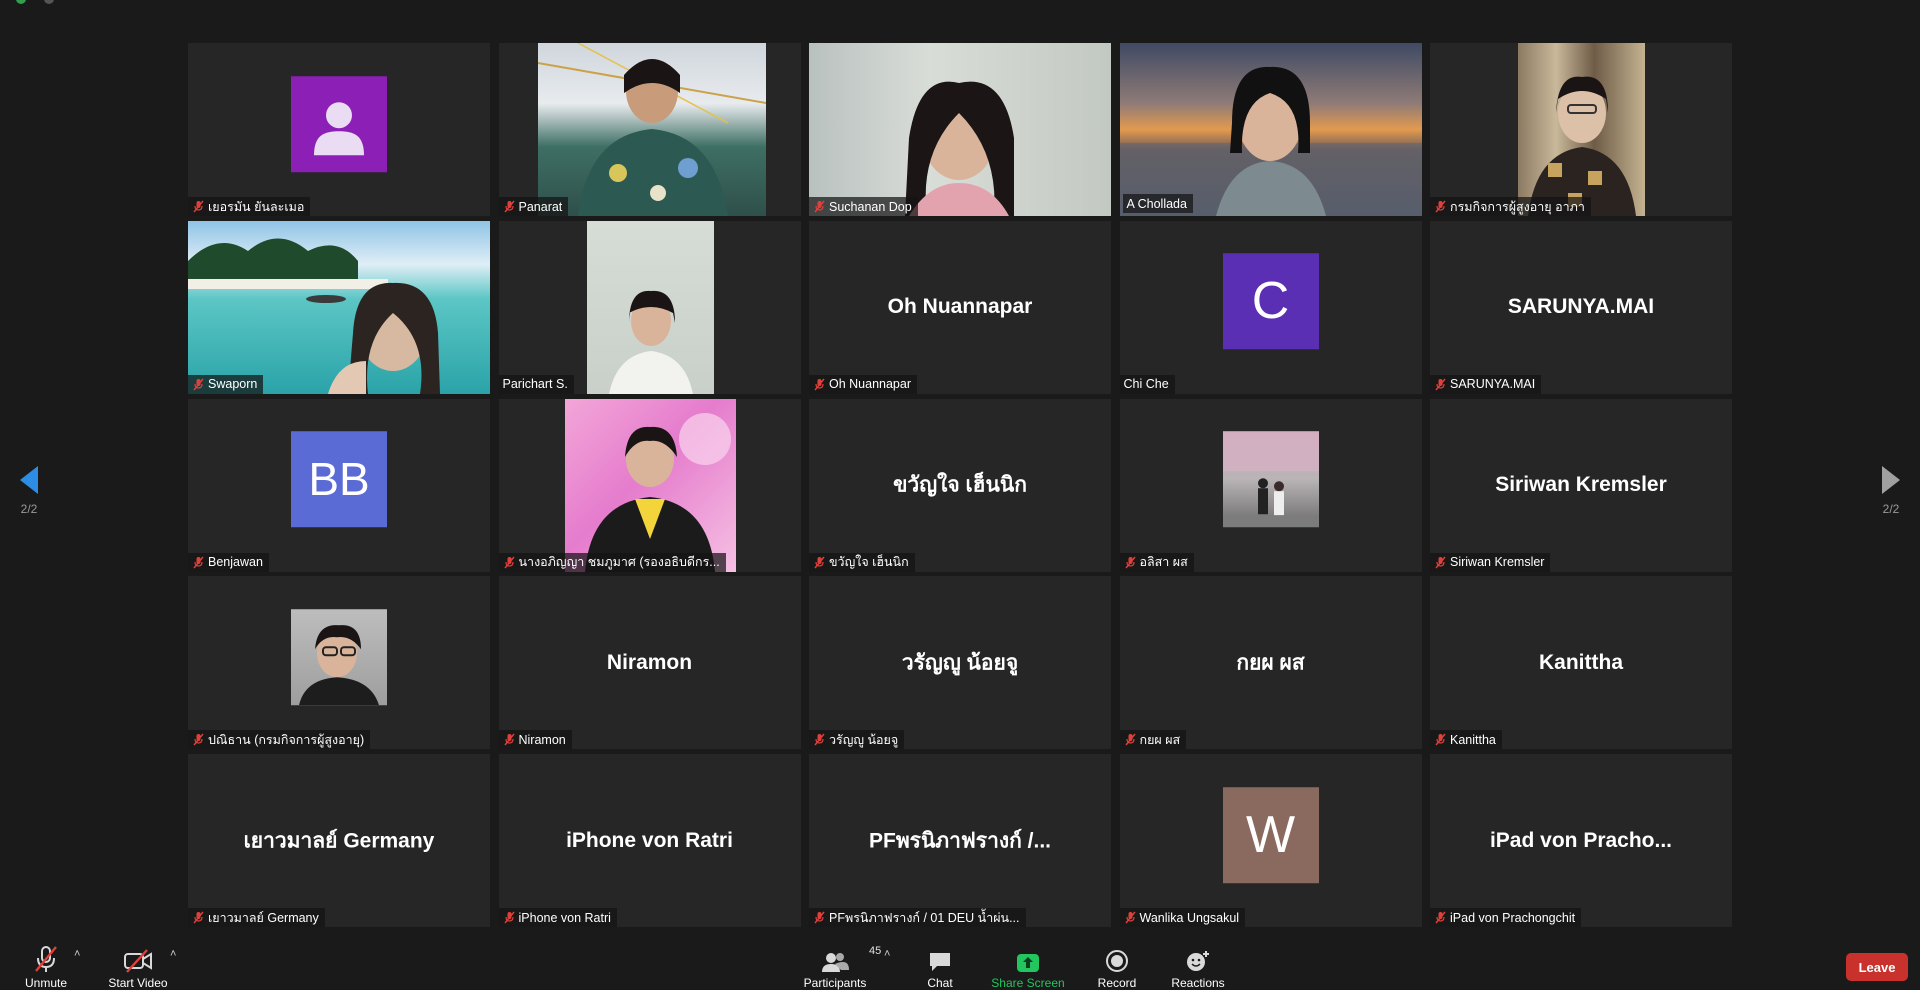 The width and height of the screenshot is (1920, 990). I want to click on participant-tile: Panarat, so click(649, 129).